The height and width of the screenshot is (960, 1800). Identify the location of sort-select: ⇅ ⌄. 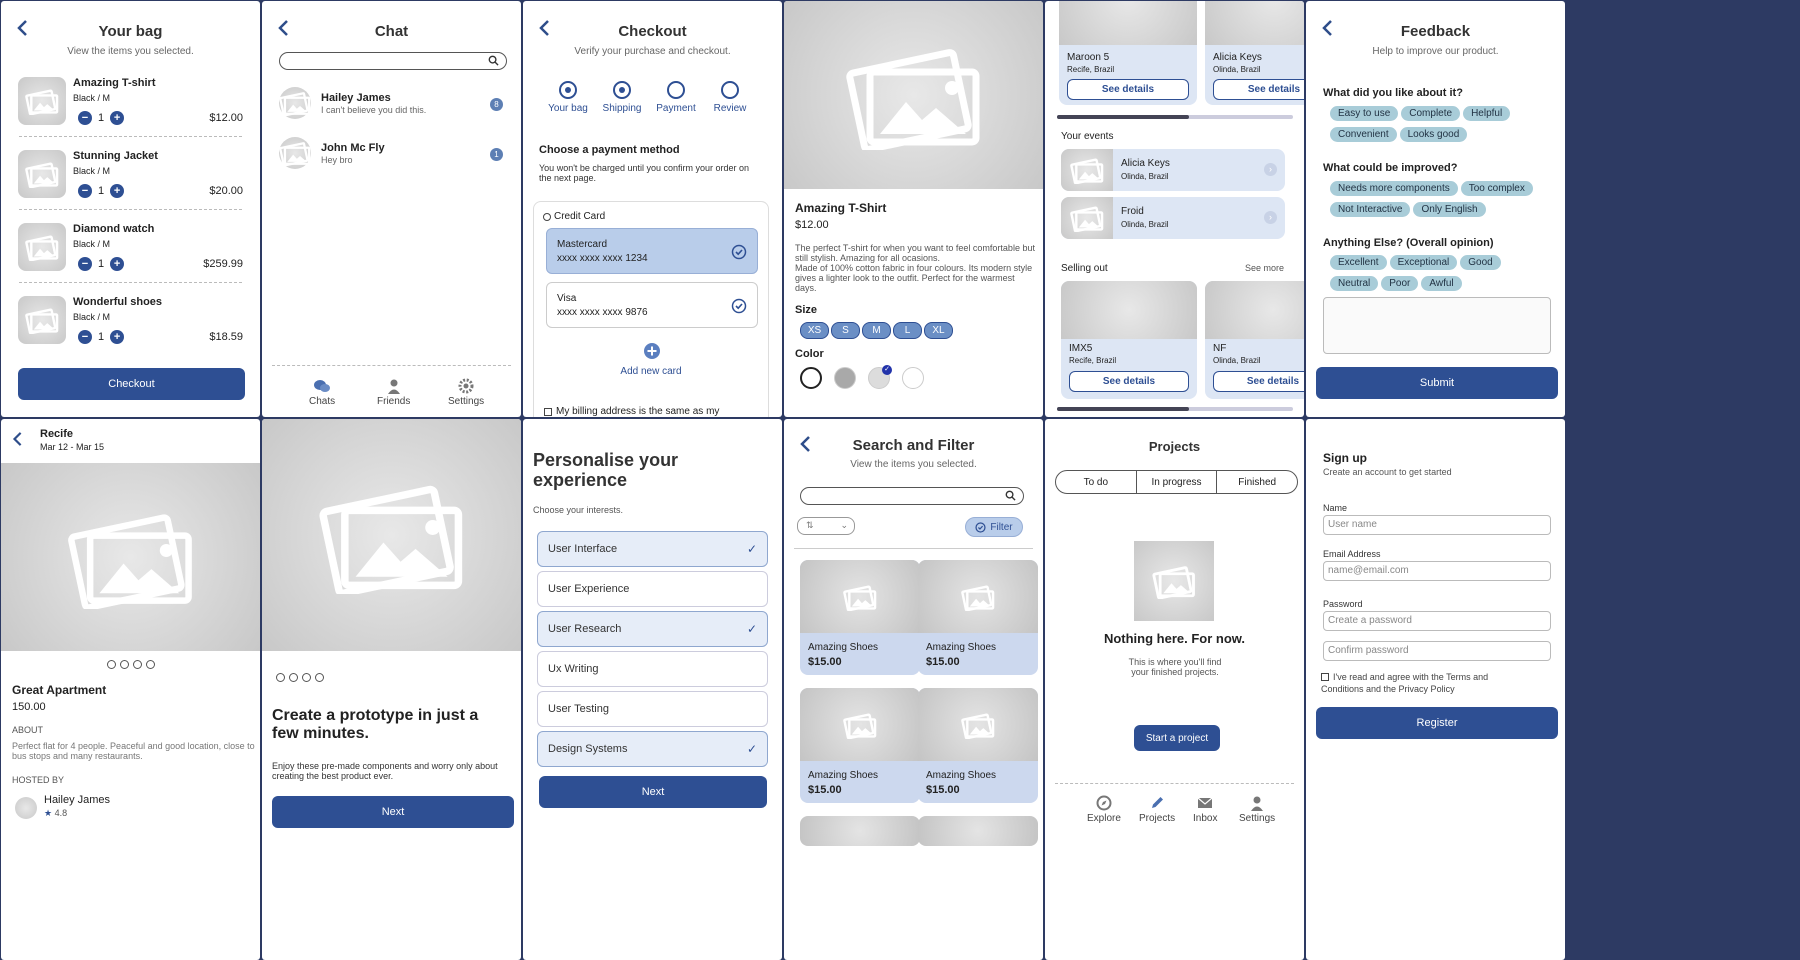
(826, 526).